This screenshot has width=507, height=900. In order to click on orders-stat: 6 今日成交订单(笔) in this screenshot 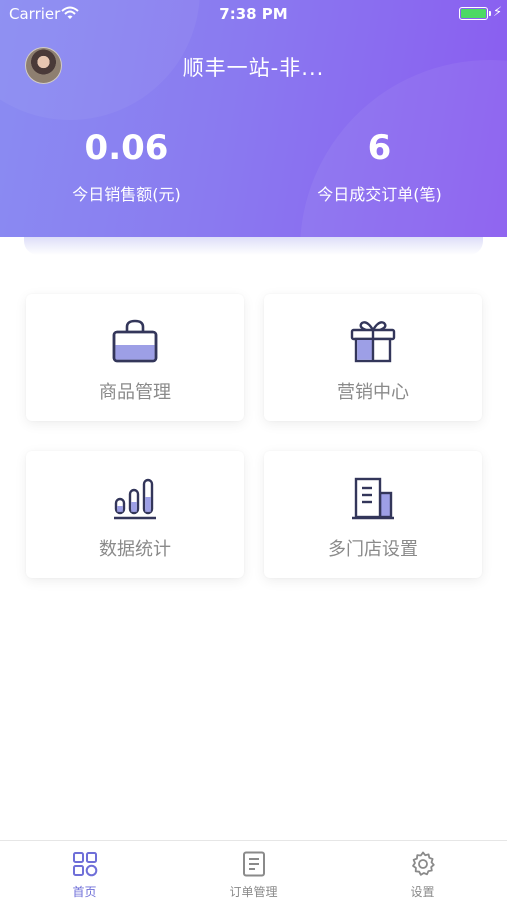, I will do `click(379, 166)`.